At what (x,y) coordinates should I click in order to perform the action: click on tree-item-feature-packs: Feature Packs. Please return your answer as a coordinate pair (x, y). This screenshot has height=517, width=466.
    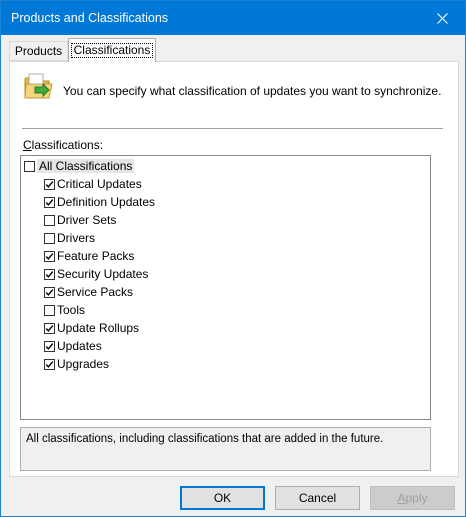
    Looking at the image, I should click on (89, 256).